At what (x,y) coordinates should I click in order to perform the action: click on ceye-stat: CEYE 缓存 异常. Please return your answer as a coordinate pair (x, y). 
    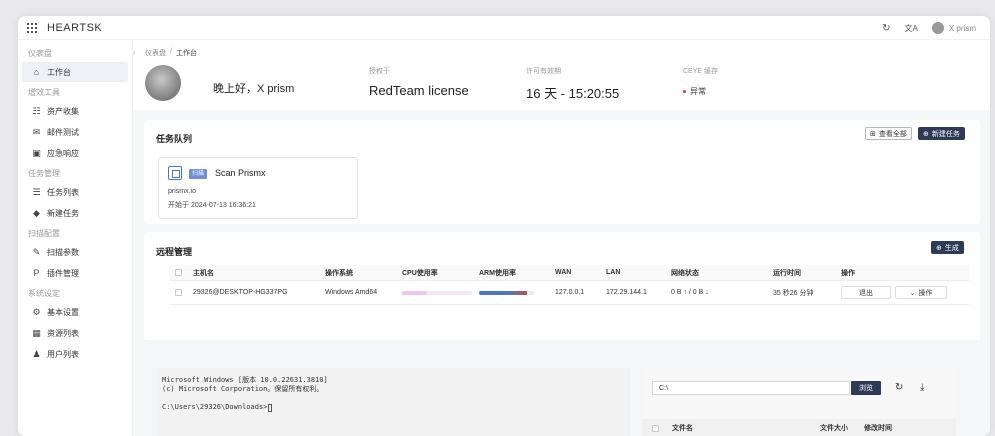
    Looking at the image, I should click on (700, 81).